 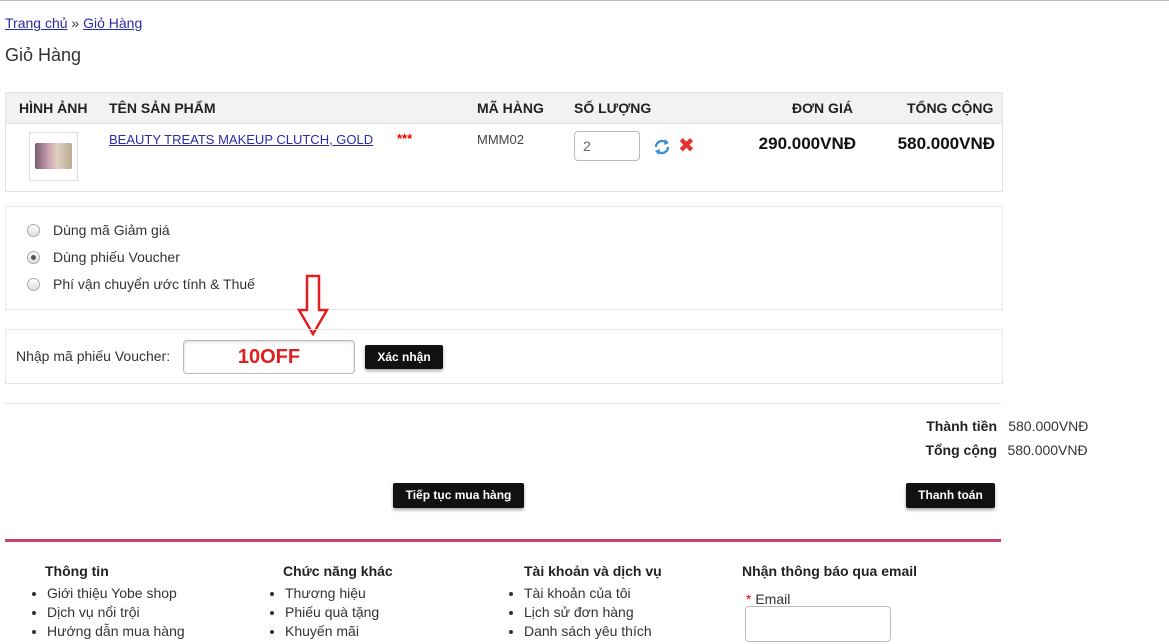 What do you see at coordinates (116, 257) in the screenshot?
I see `option-label: Dùng phiếu Voucher` at bounding box center [116, 257].